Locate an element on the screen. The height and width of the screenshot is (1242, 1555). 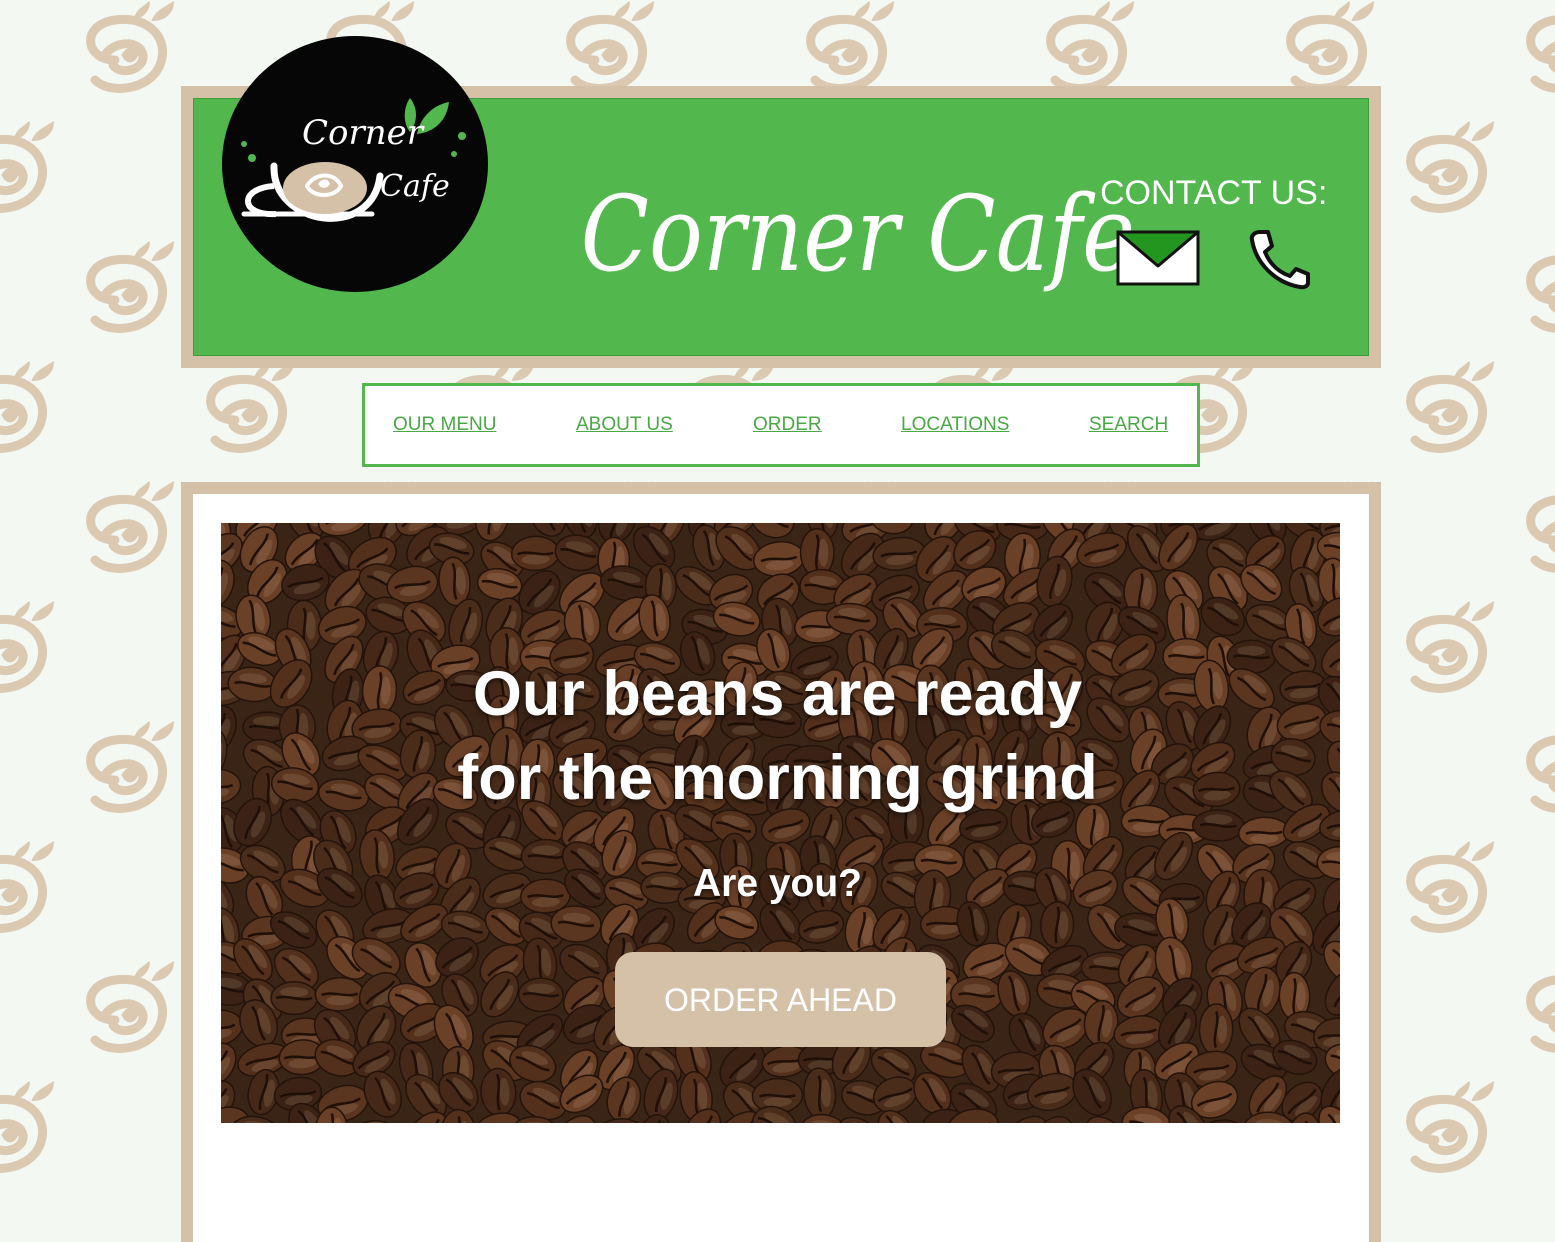
hero-headline-line-2: for the morning grind is located at coordinates (777, 778).